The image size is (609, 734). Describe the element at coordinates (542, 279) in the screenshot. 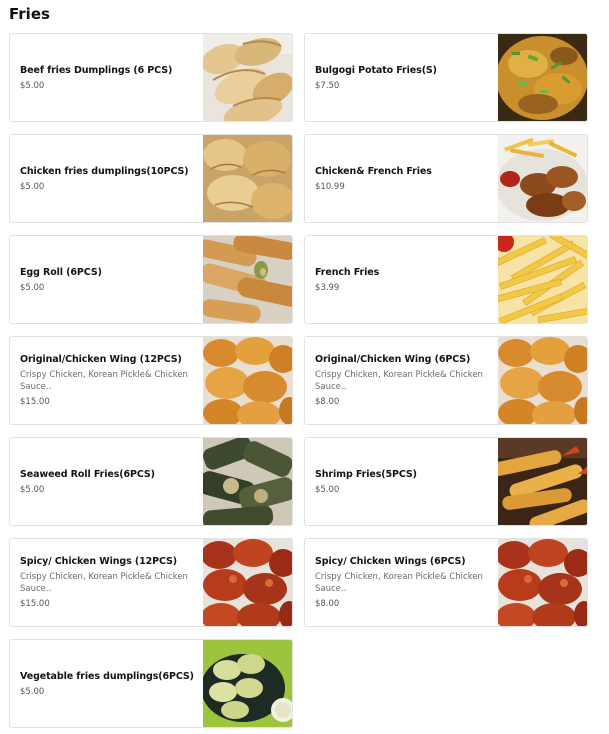

I see `french-fries-photo` at that location.